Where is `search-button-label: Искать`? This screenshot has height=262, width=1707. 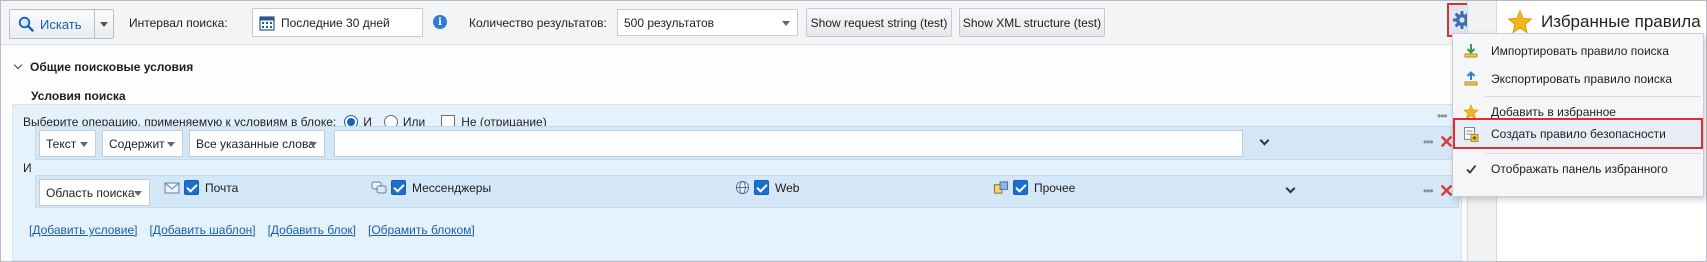
search-button-label: Искать is located at coordinates (61, 24).